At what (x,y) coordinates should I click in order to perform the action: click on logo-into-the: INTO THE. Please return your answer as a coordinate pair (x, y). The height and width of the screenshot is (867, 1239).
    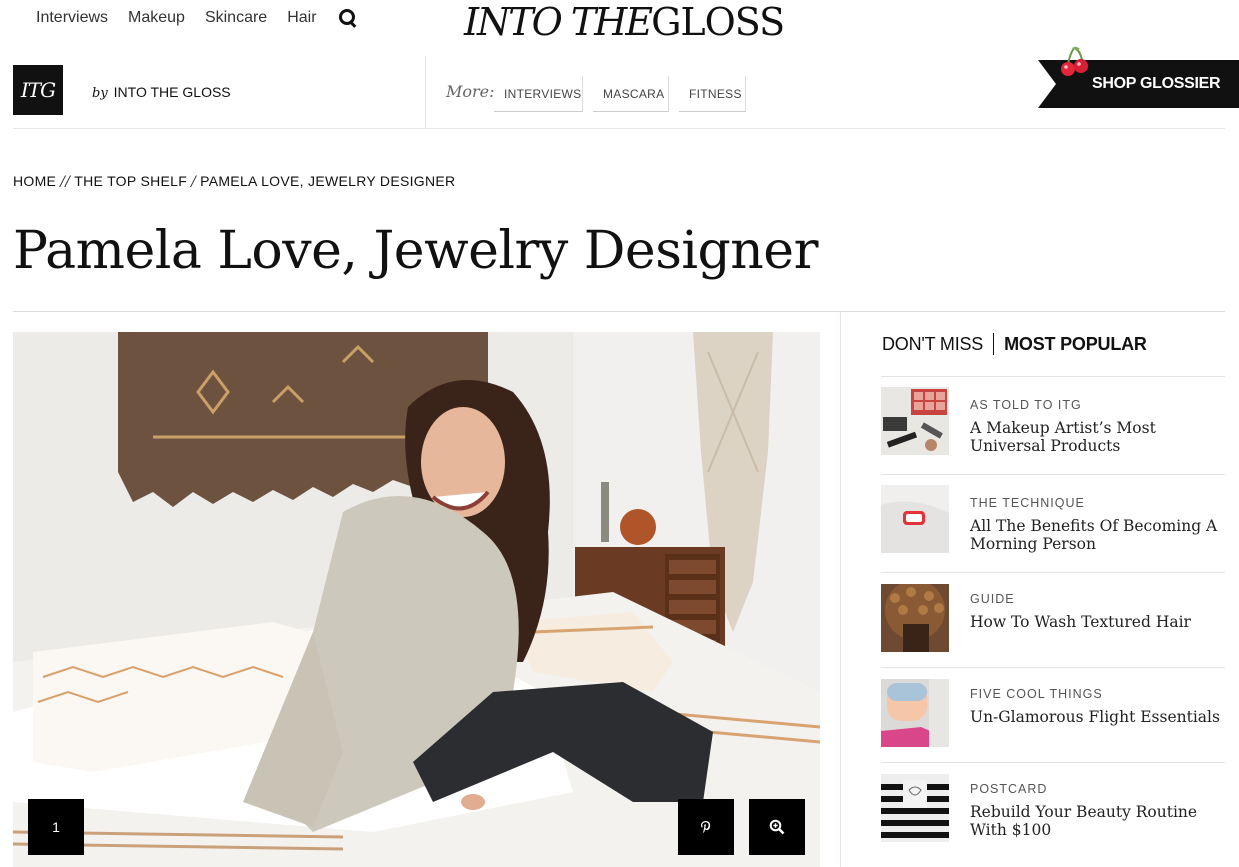
    Looking at the image, I should click on (558, 22).